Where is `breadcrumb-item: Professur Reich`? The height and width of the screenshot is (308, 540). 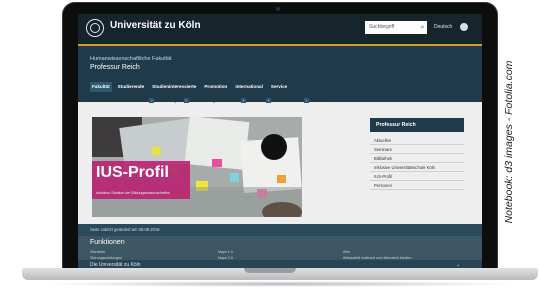
breadcrumb-item: Professur Reich is located at coordinates (287, 101).